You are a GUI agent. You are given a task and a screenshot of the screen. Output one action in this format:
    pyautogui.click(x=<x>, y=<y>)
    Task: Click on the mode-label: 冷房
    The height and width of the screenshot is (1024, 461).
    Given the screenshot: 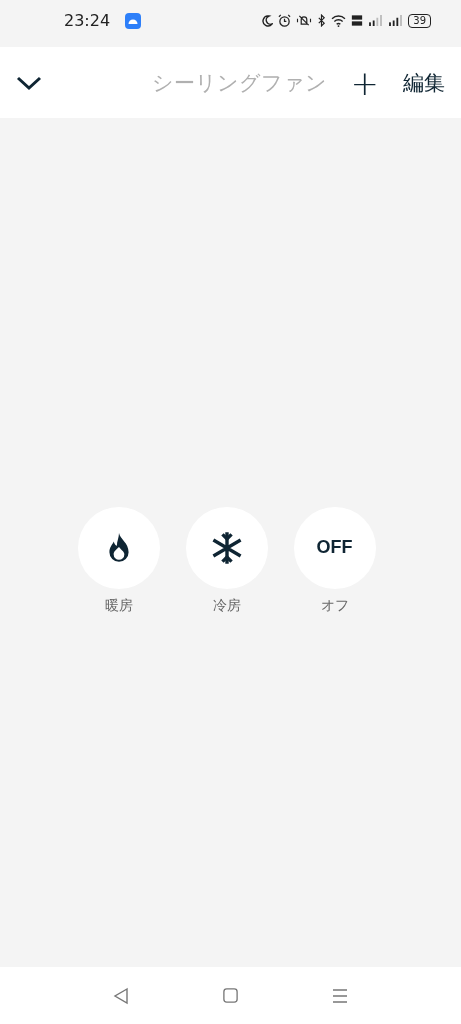 What is the action you would take?
    pyautogui.click(x=226, y=605)
    